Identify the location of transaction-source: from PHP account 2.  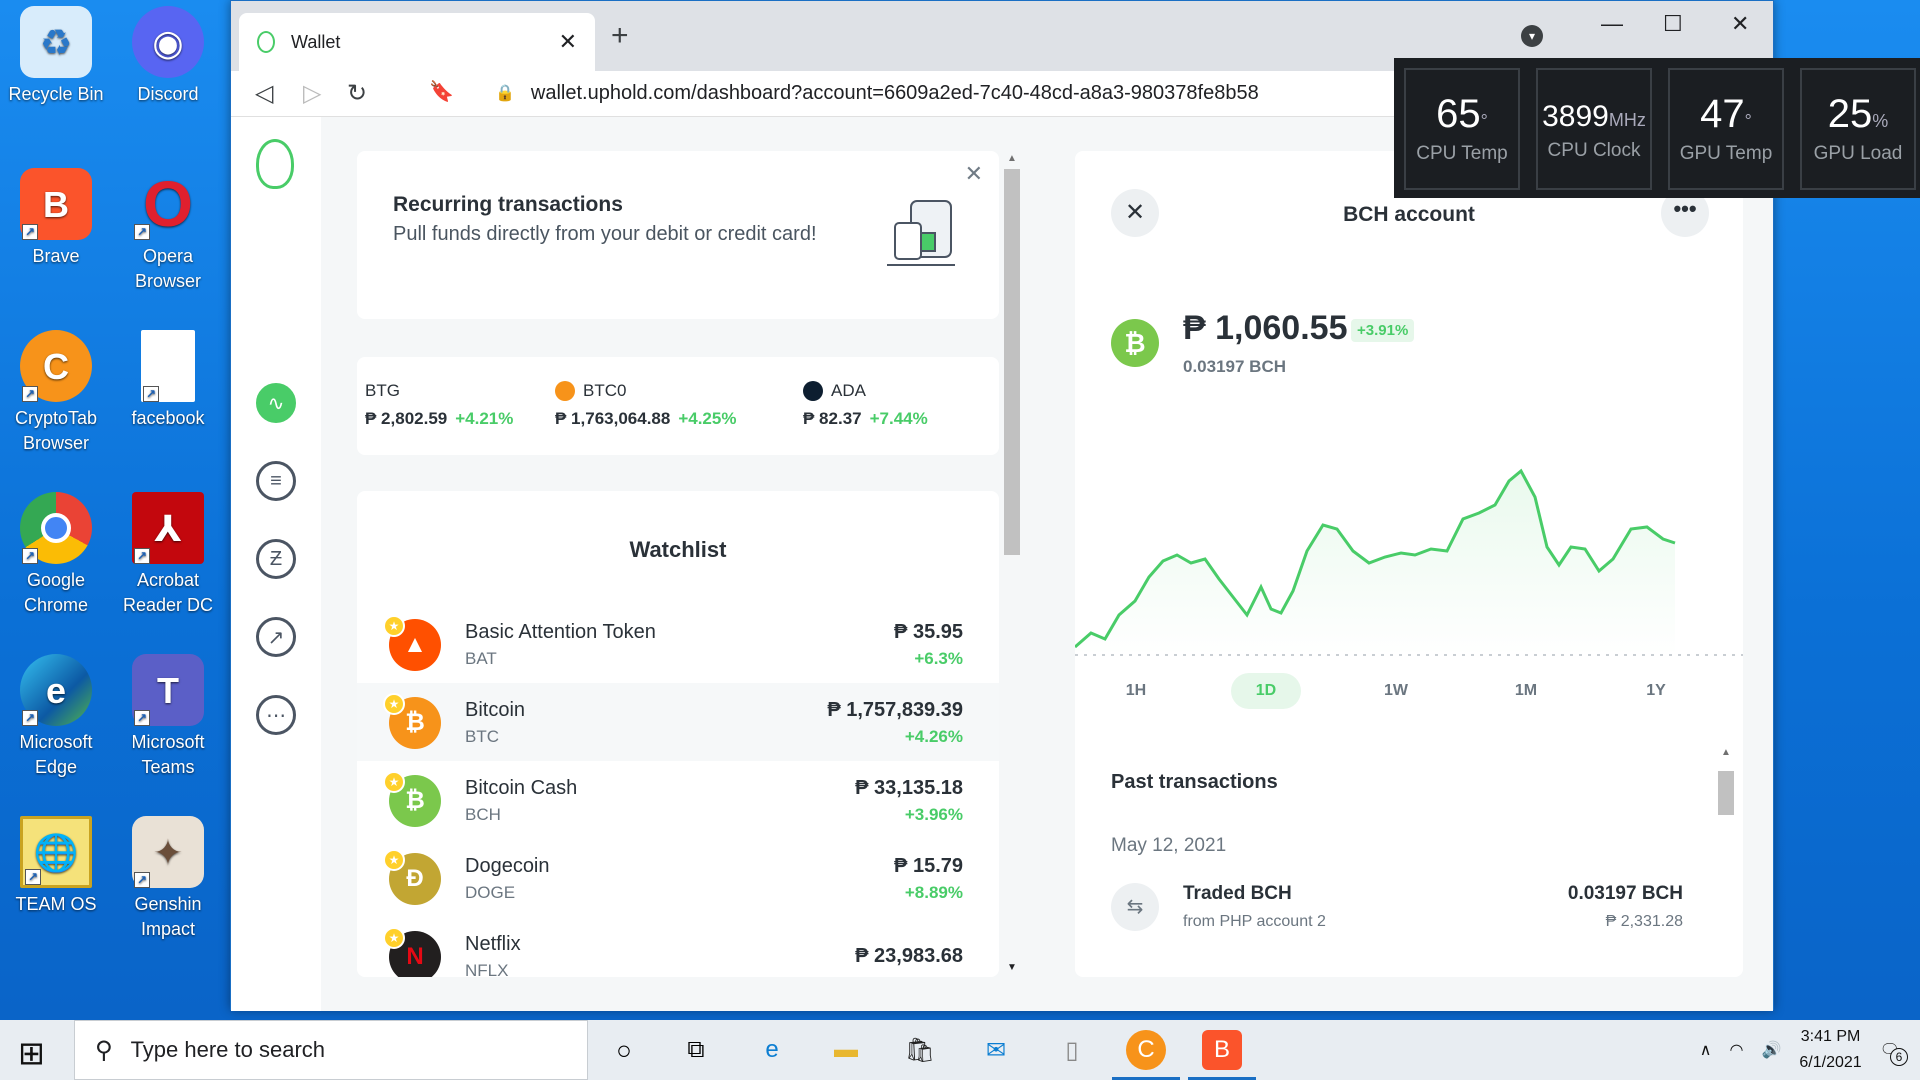
(1254, 921).